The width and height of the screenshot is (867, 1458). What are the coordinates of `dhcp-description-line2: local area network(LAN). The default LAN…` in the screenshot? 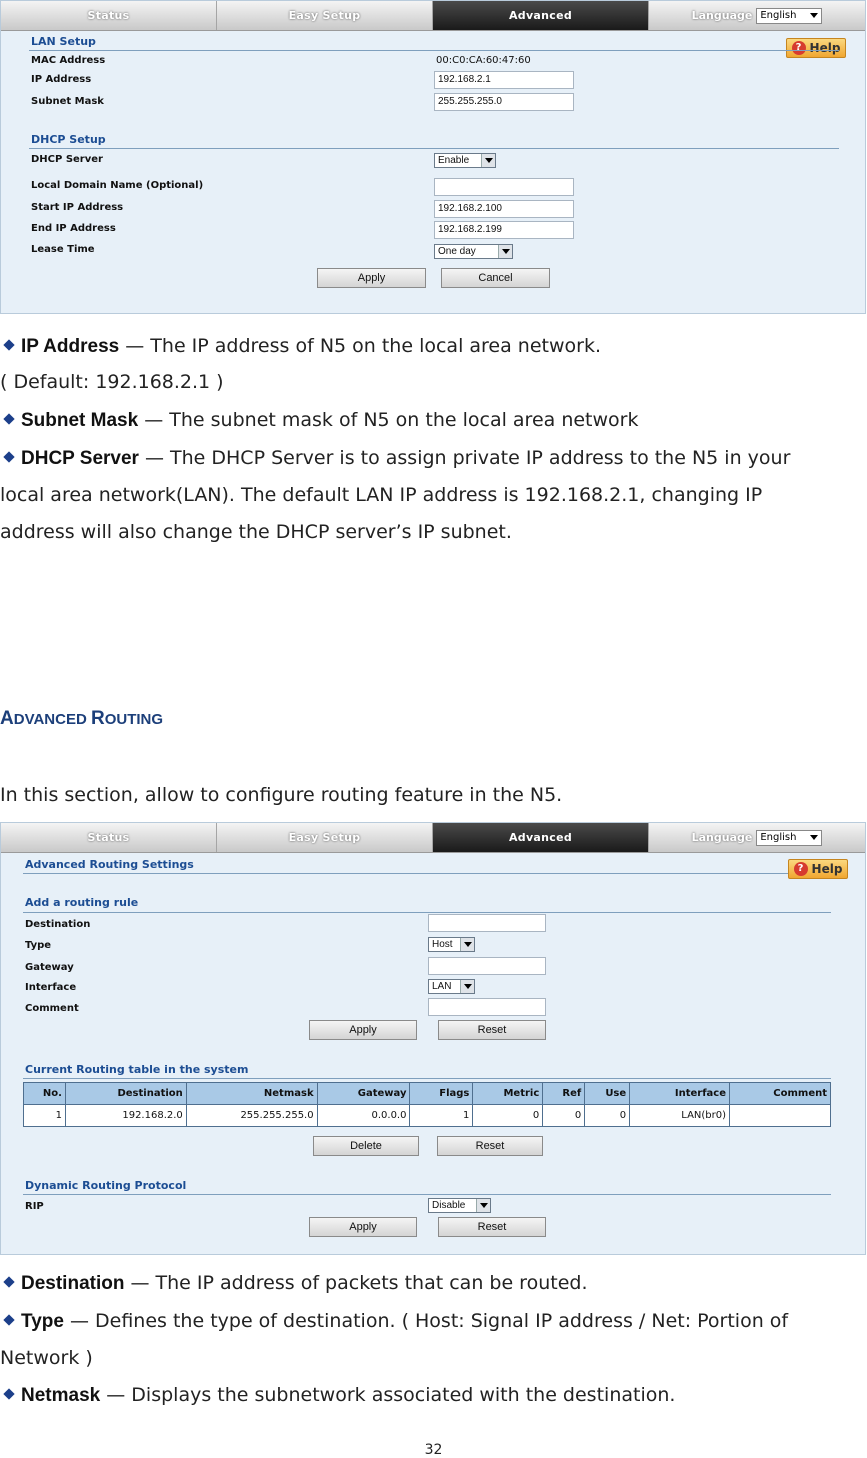 It's located at (381, 495).